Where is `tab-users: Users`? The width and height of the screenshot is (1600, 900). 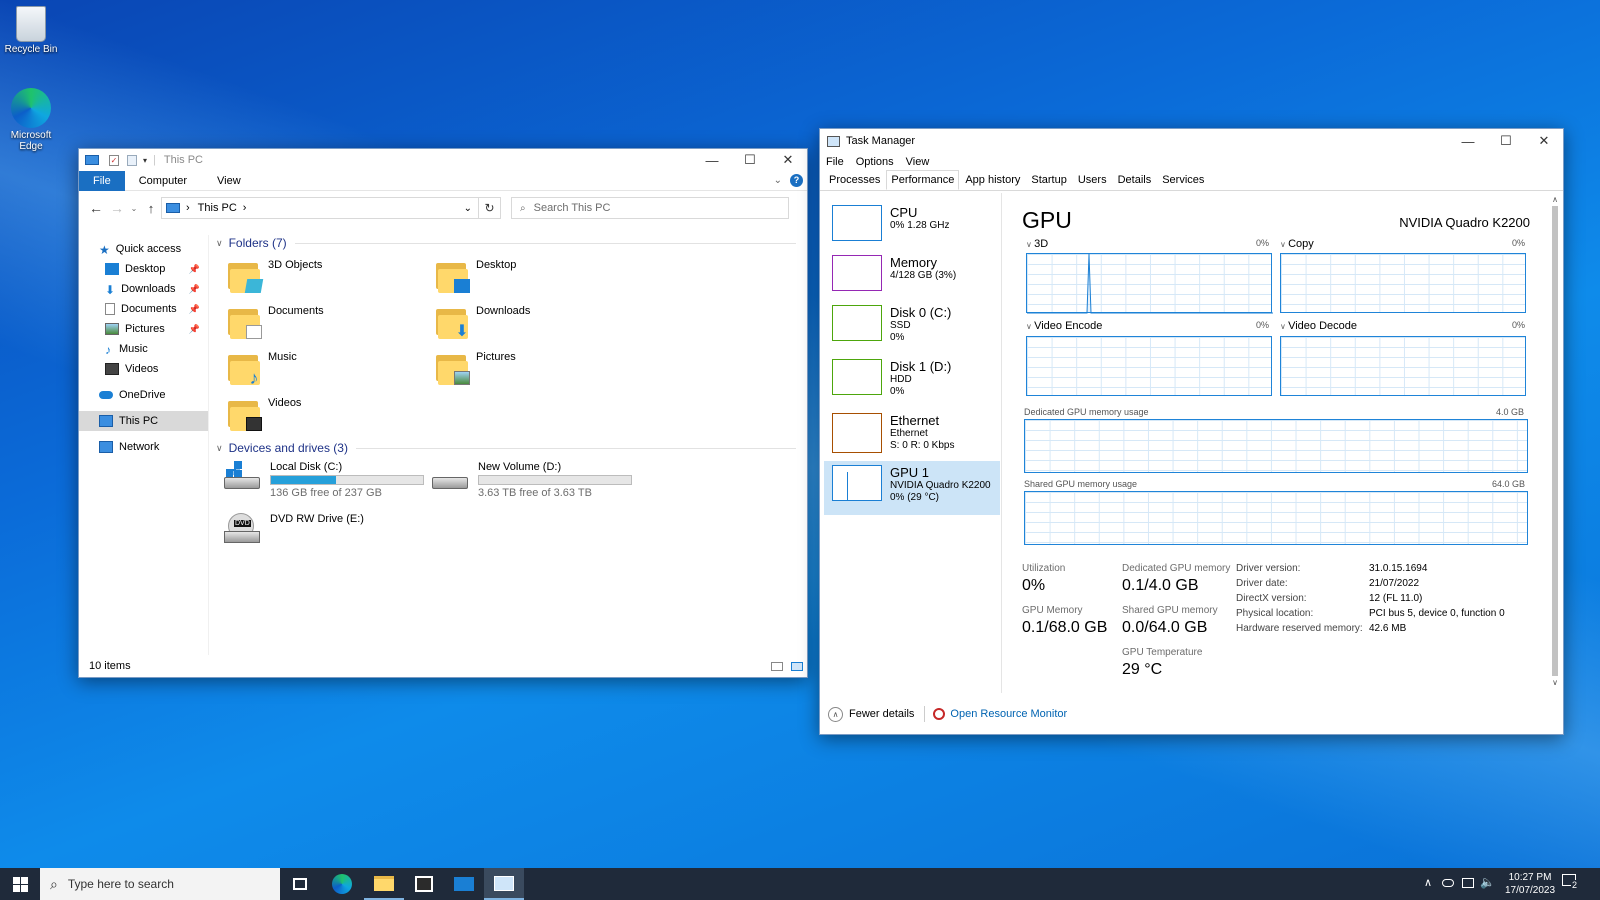 tab-users: Users is located at coordinates (1092, 180).